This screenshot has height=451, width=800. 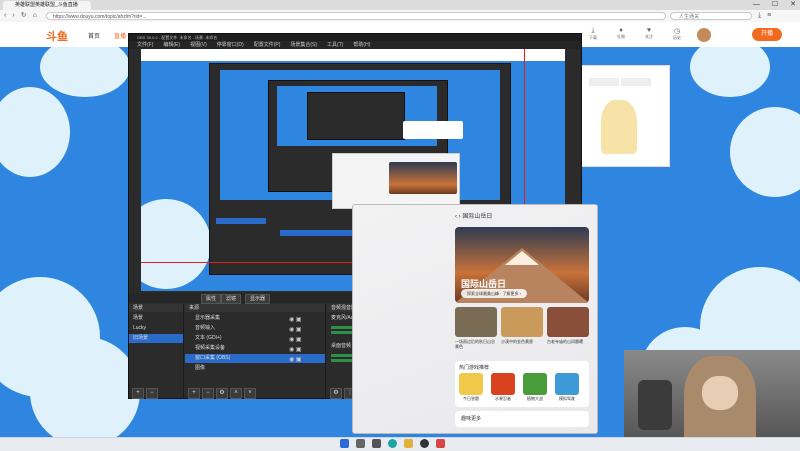 I want to click on webcam-feed, so click(x=712, y=400).